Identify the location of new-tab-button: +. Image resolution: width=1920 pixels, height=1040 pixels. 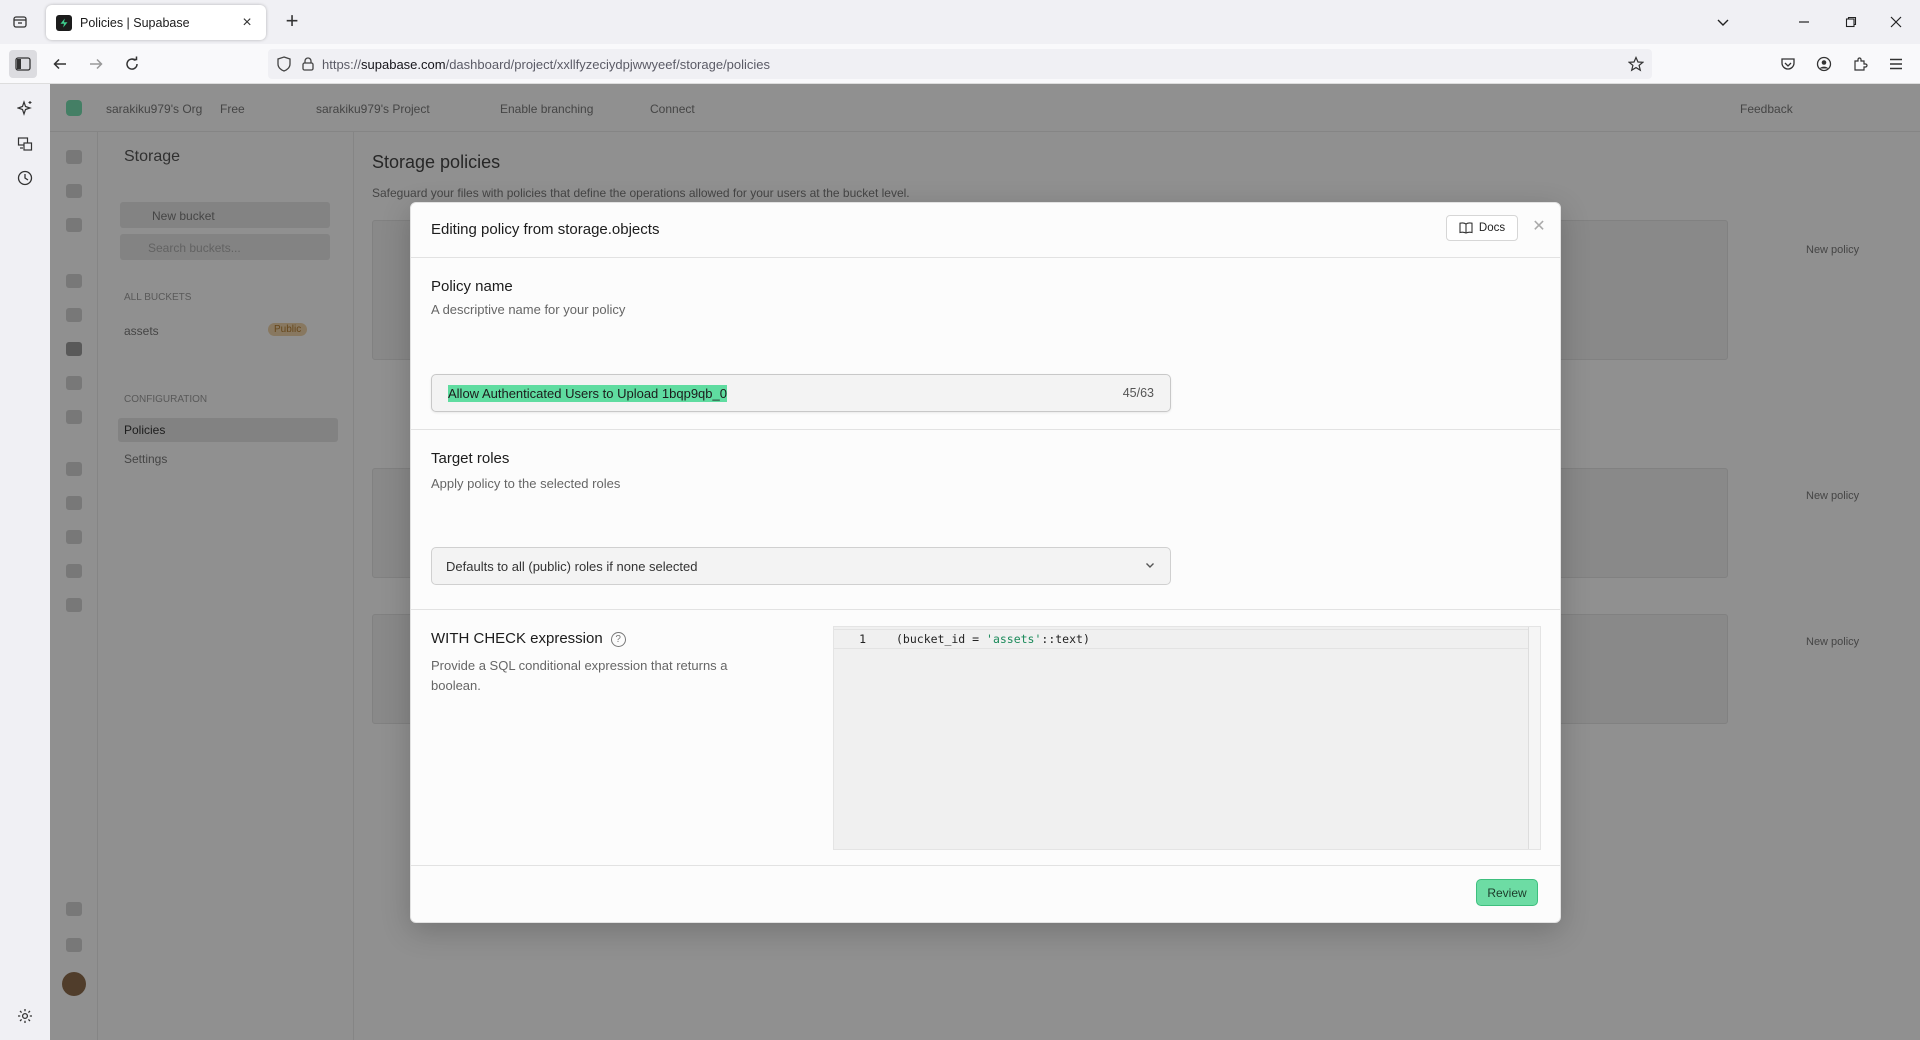
(292, 22).